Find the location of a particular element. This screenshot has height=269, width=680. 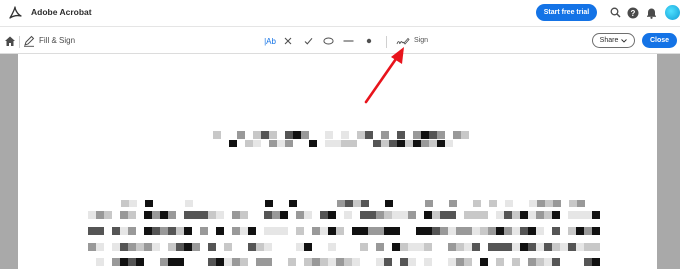

viewer-gutter-left is located at coordinates (9, 161).